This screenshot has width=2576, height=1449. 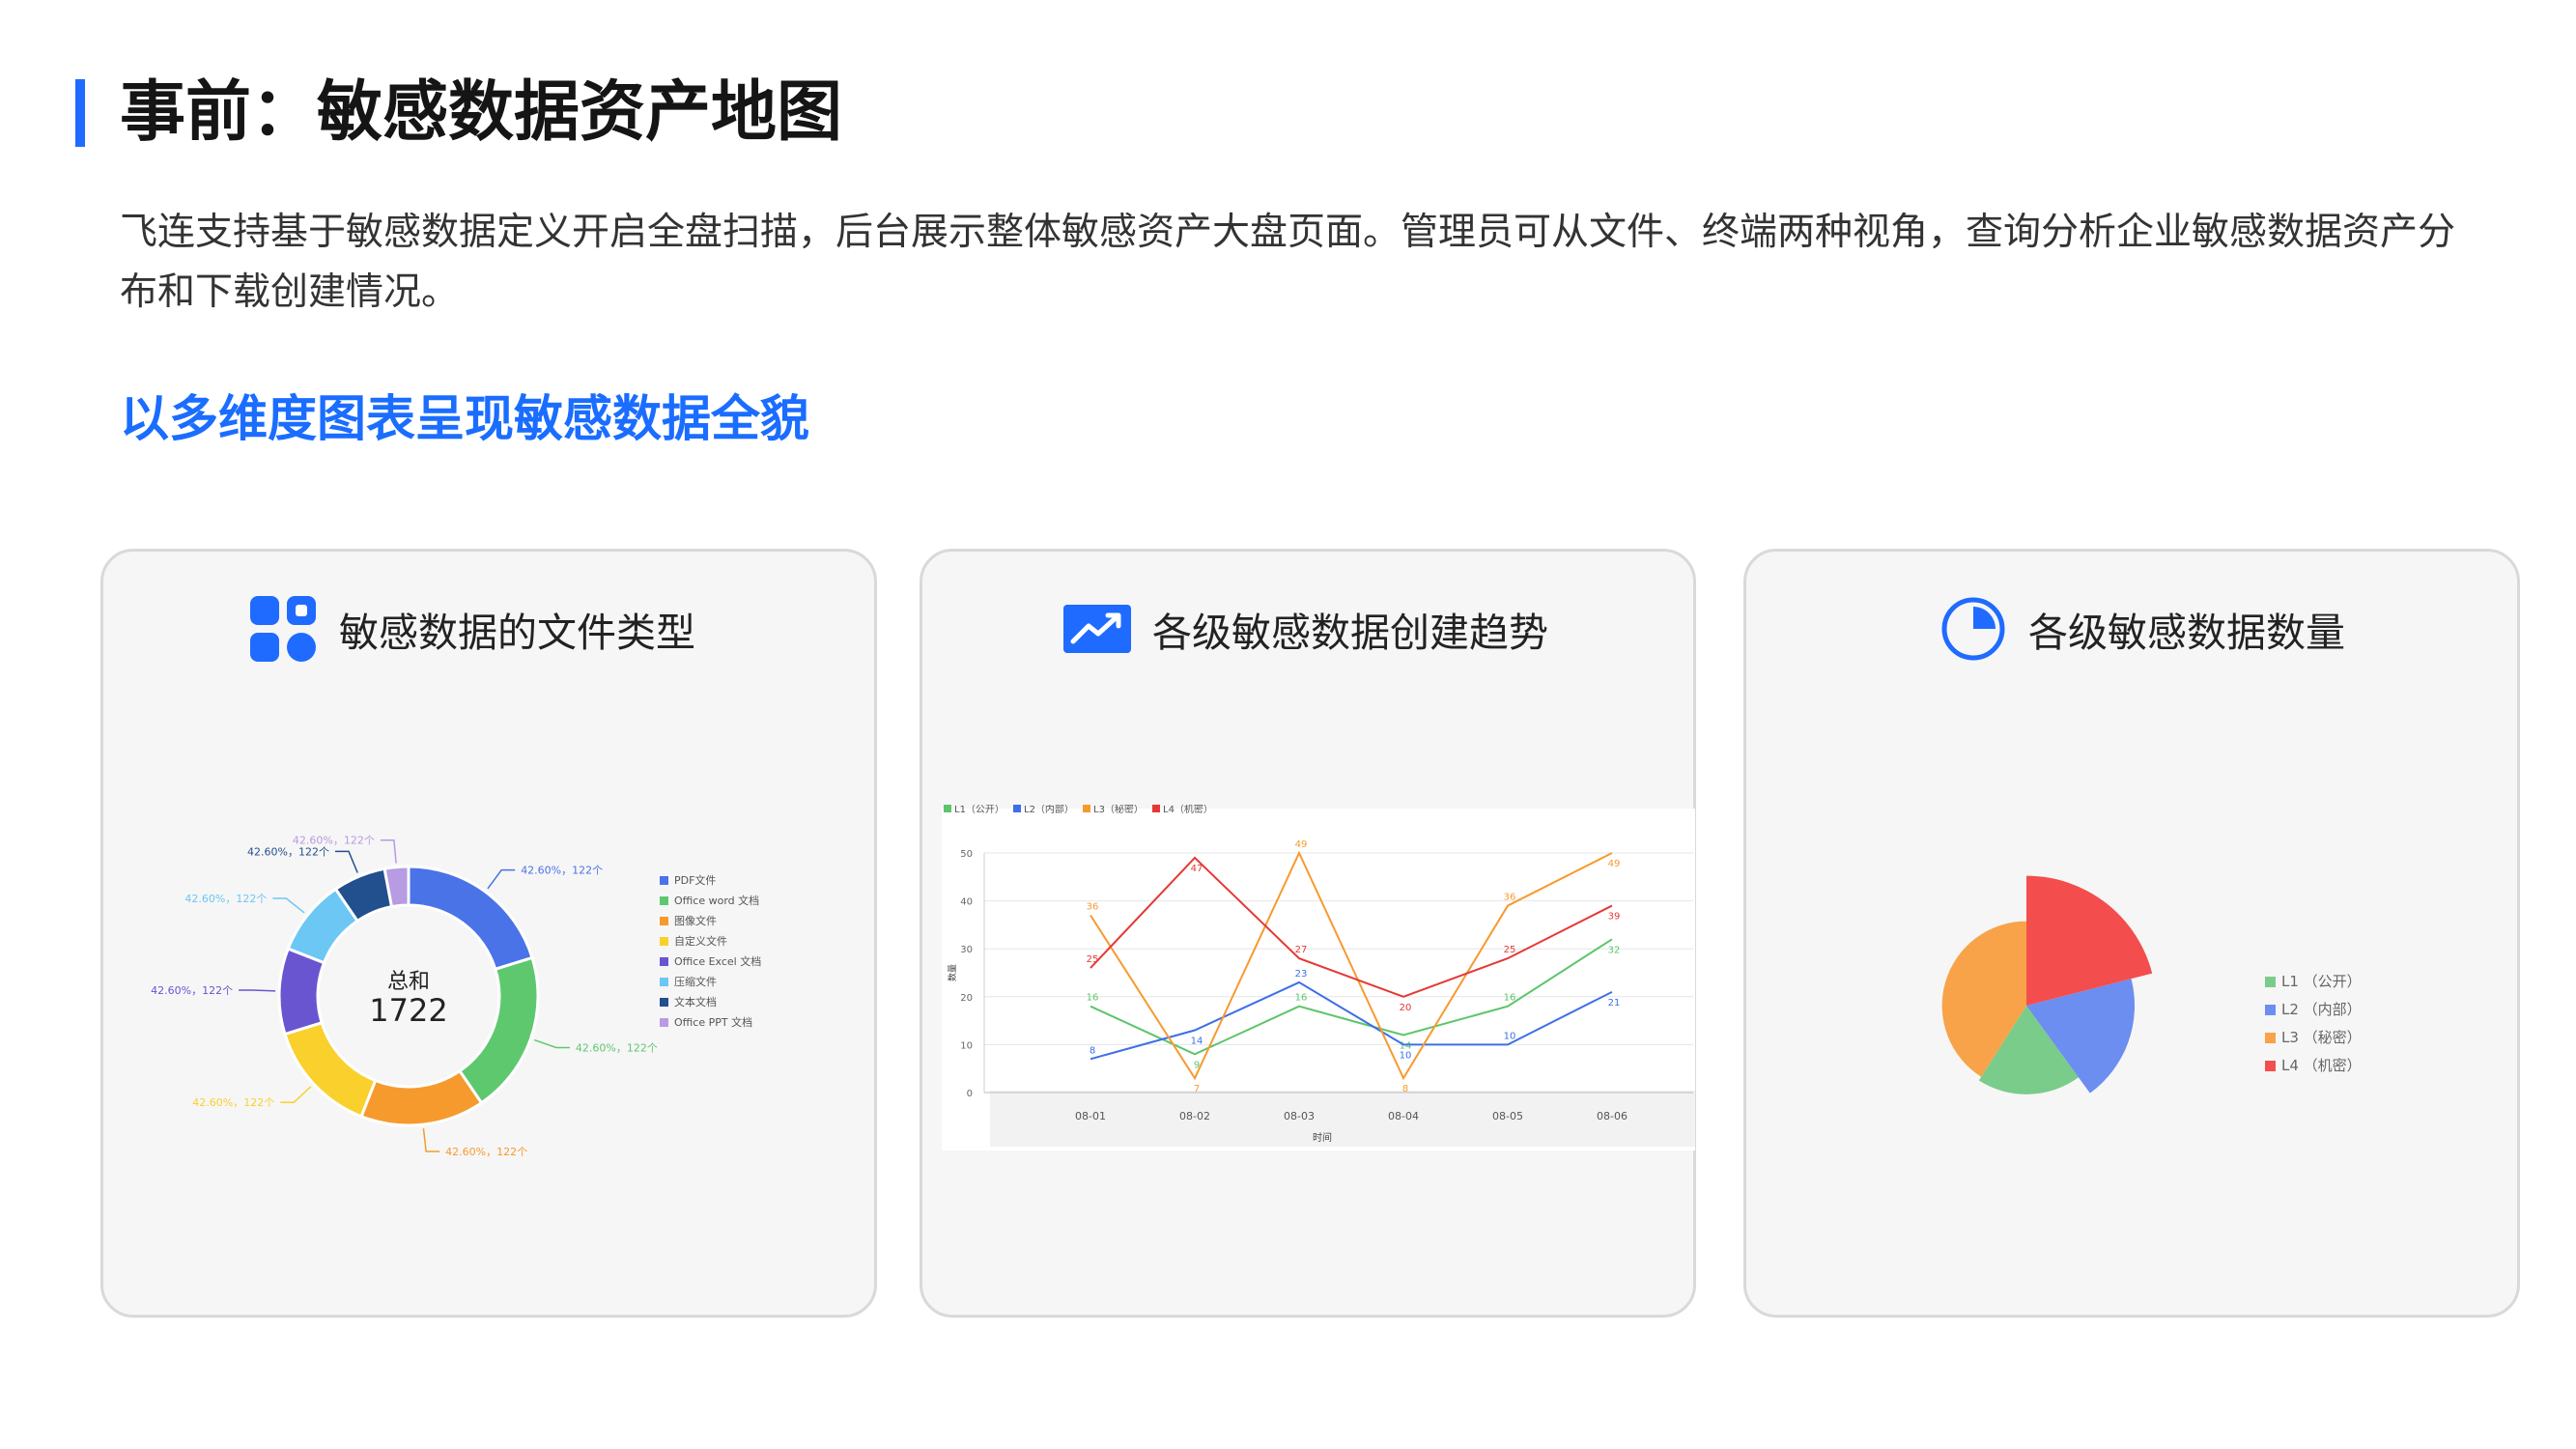 I want to click on line-data-label: 8, so click(x=1092, y=1050).